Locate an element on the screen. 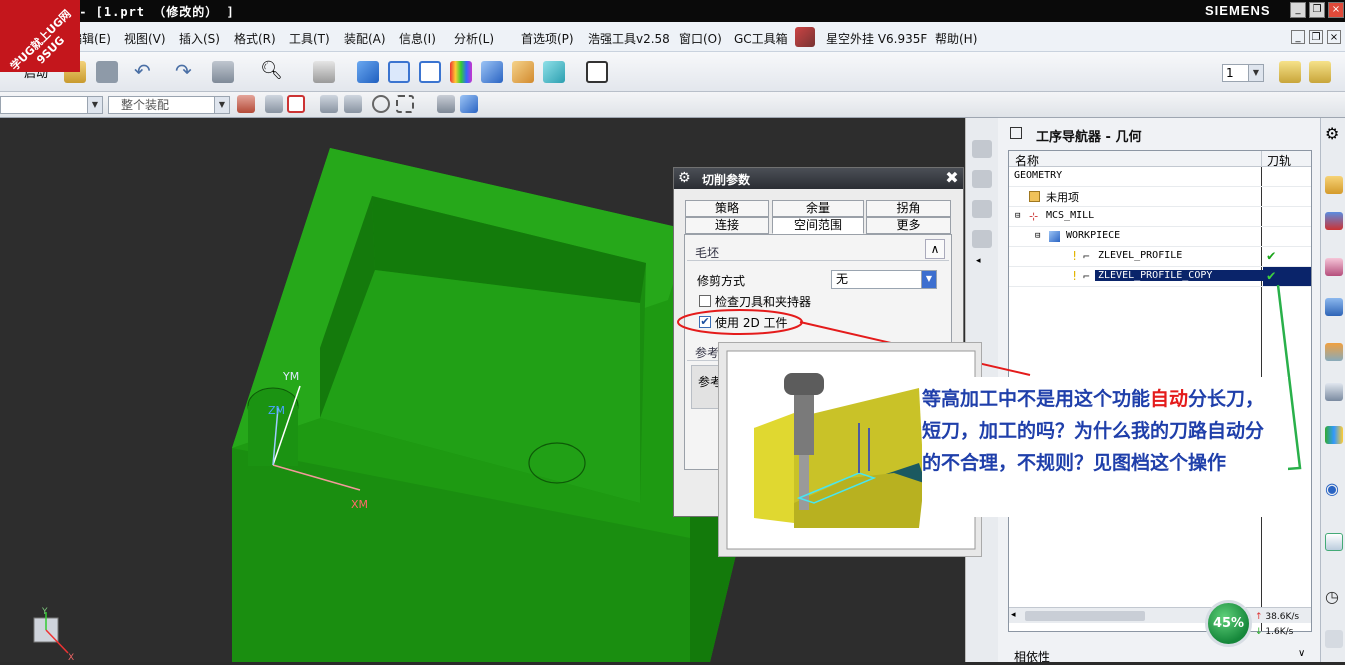 The height and width of the screenshot is (665, 1345). question-line1-post: 分长刀， is located at coordinates (1226, 399).